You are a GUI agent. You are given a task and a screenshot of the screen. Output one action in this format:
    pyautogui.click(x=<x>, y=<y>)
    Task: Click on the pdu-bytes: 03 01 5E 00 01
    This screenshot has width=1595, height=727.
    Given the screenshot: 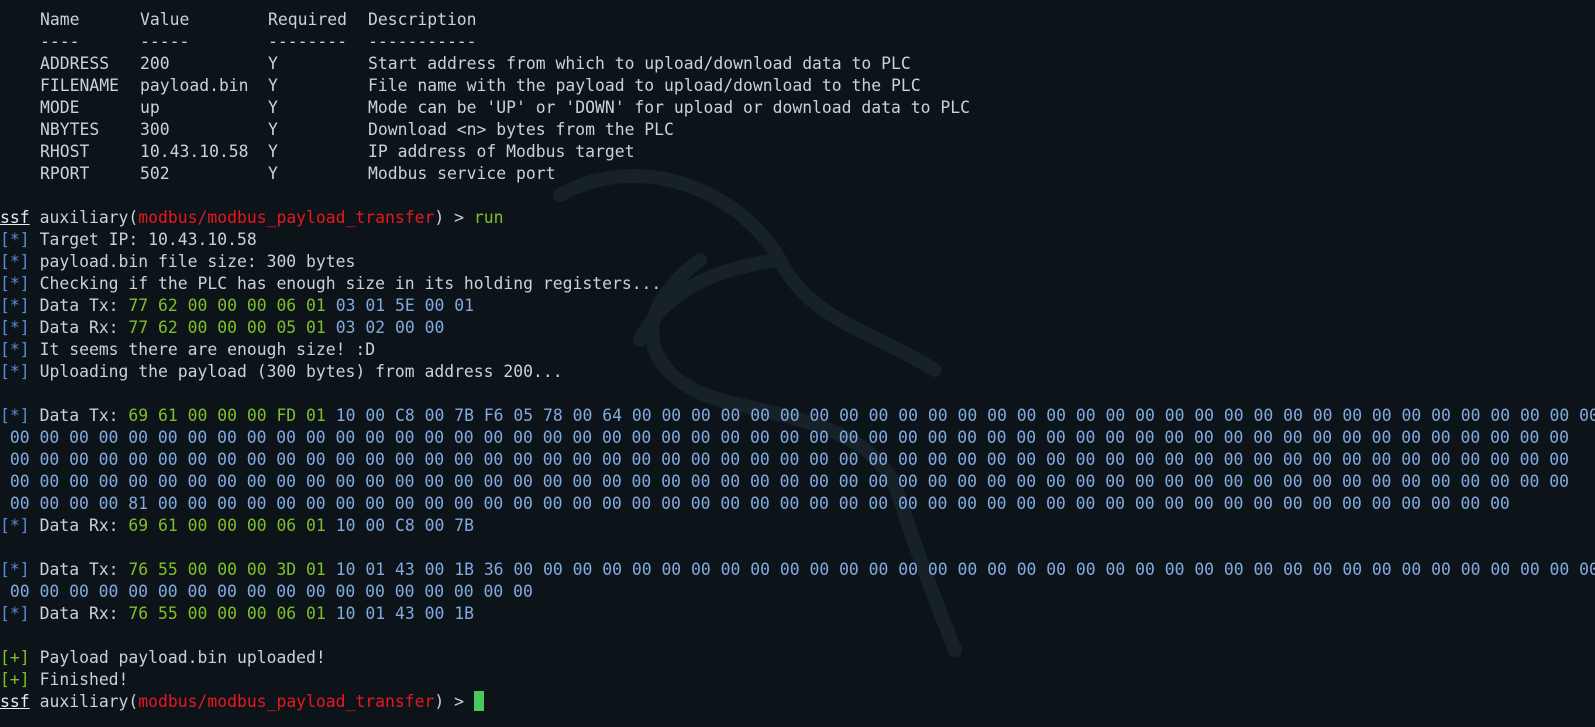 What is the action you would take?
    pyautogui.click(x=404, y=305)
    